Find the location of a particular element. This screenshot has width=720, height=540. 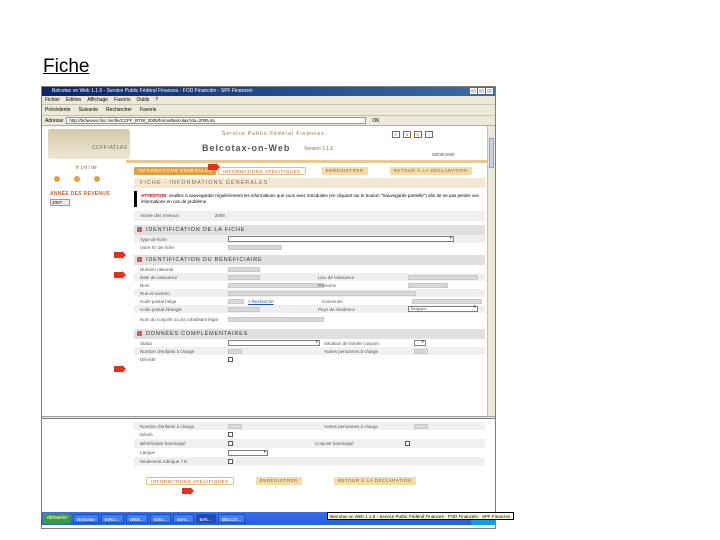

form-row: Décédé is located at coordinates (309, 359).